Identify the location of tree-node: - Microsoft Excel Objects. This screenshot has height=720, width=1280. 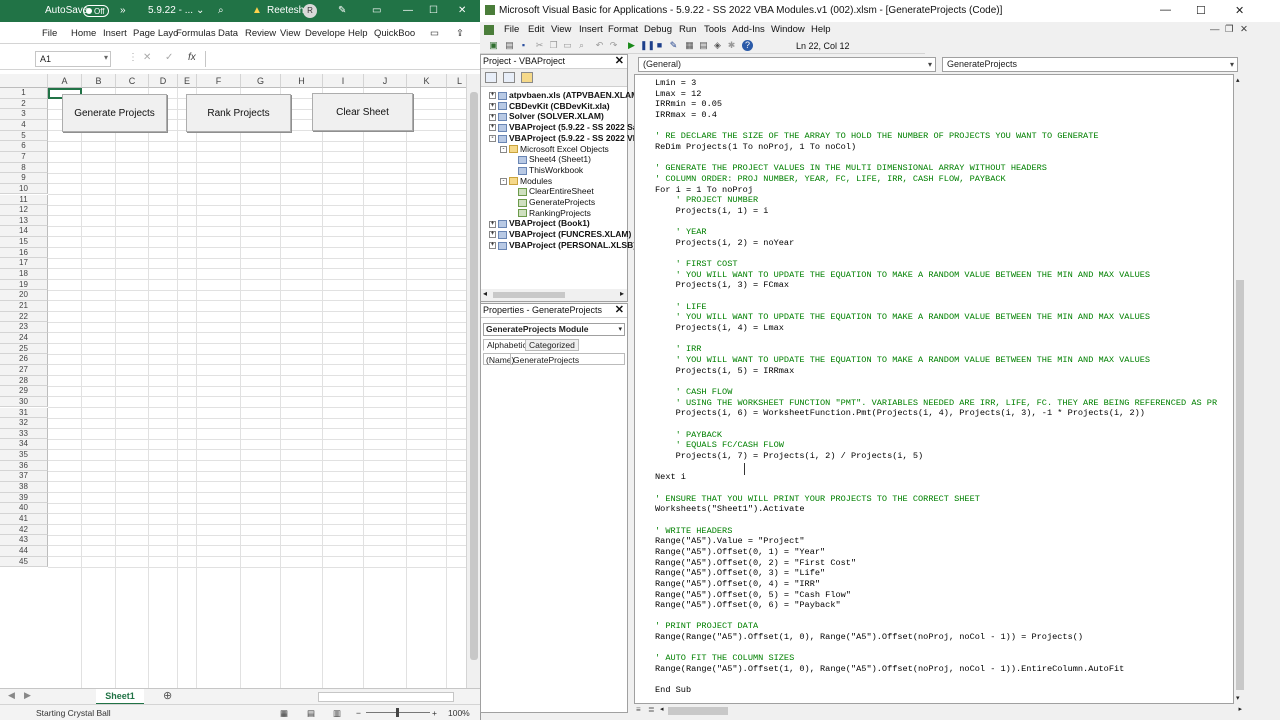
(554, 149).